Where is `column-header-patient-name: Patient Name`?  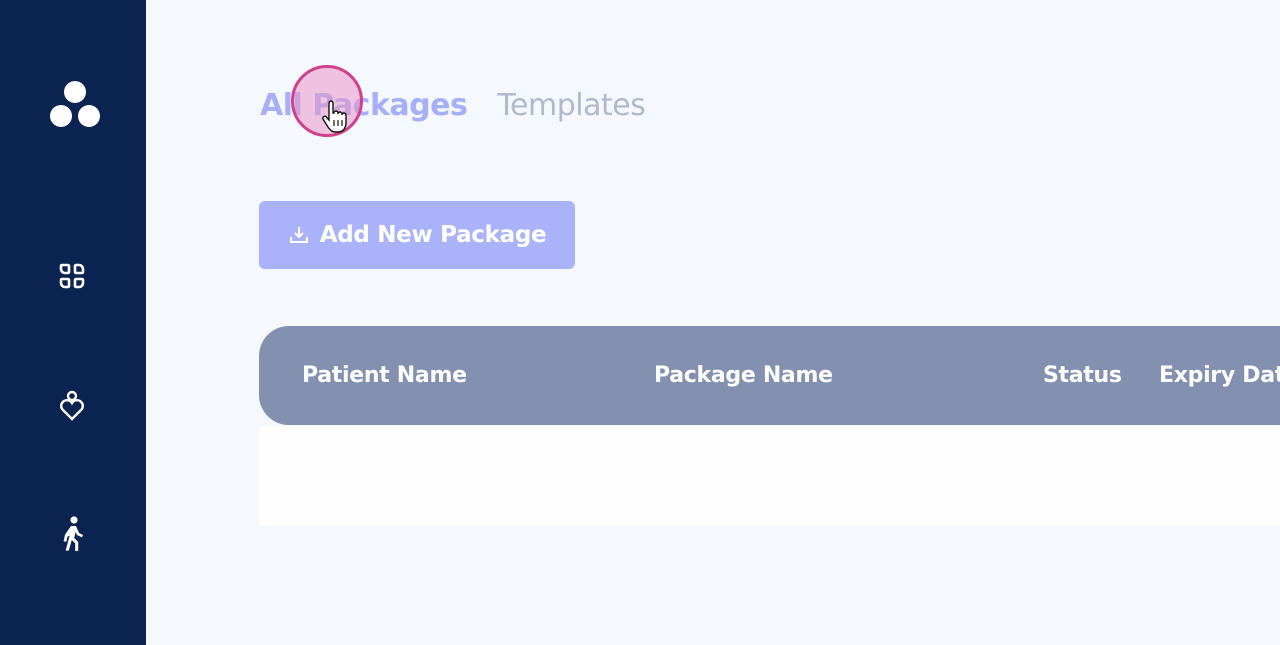
column-header-patient-name: Patient Name is located at coordinates (384, 375).